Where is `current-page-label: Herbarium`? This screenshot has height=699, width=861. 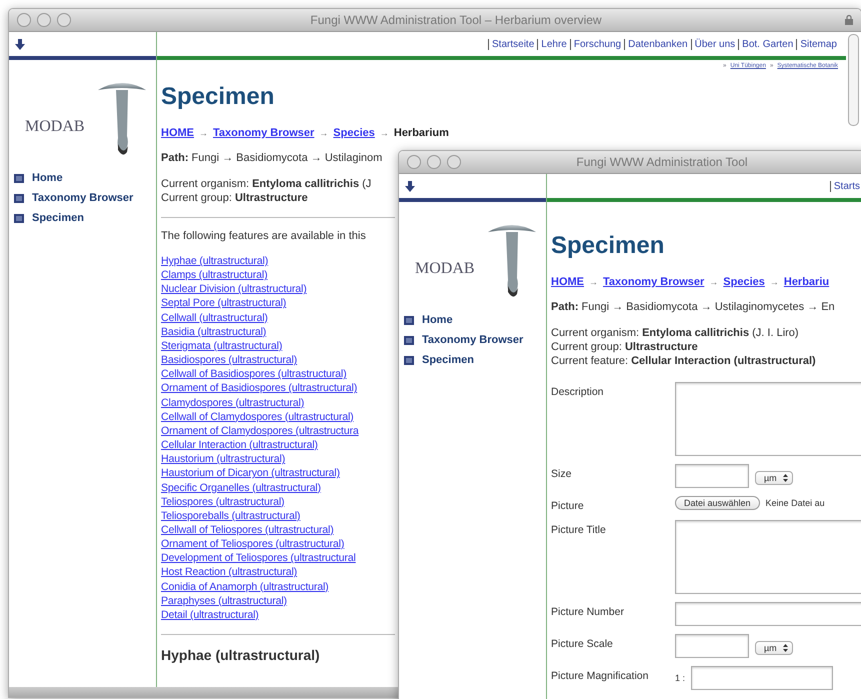
current-page-label: Herbarium is located at coordinates (421, 133).